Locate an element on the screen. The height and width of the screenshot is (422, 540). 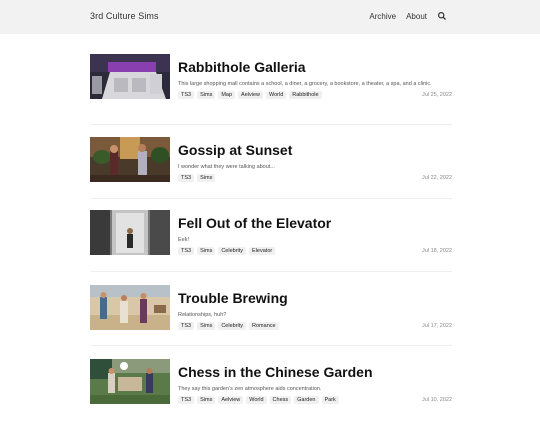
tag: Rabbithole is located at coordinates (305, 95).